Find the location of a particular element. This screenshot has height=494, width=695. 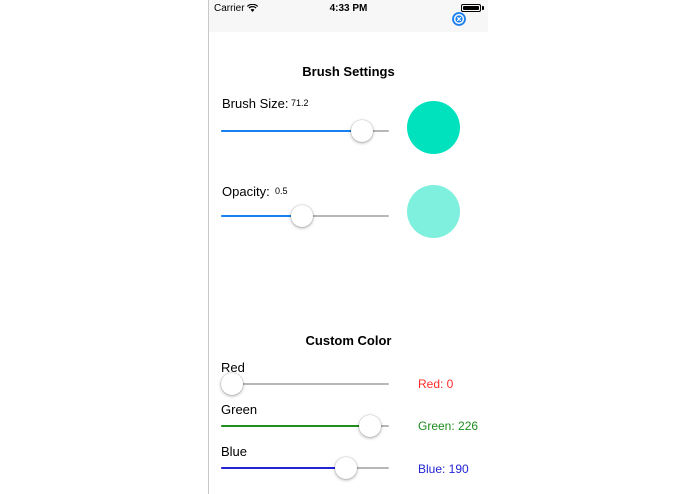

battery-icon is located at coordinates (471, 8).